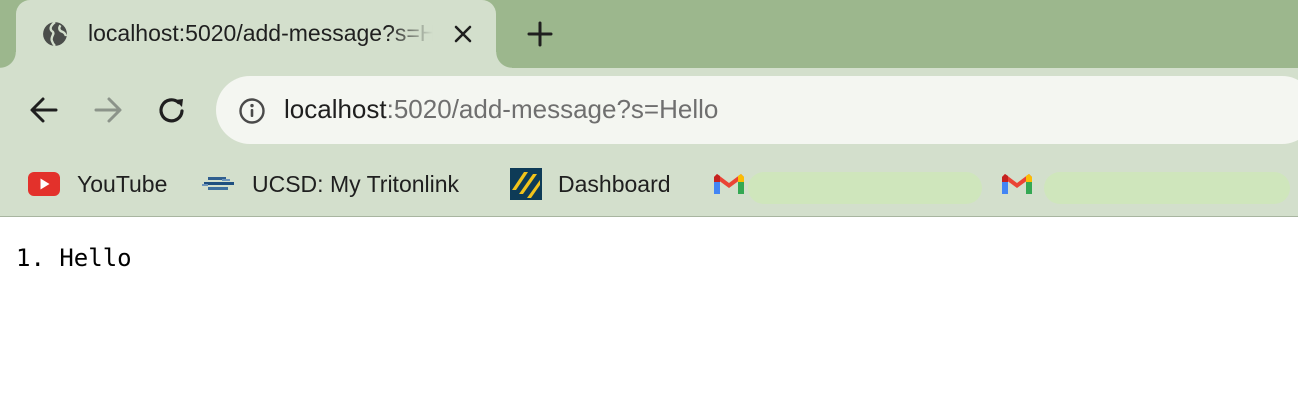  I want to click on youtube-icon, so click(44, 184).